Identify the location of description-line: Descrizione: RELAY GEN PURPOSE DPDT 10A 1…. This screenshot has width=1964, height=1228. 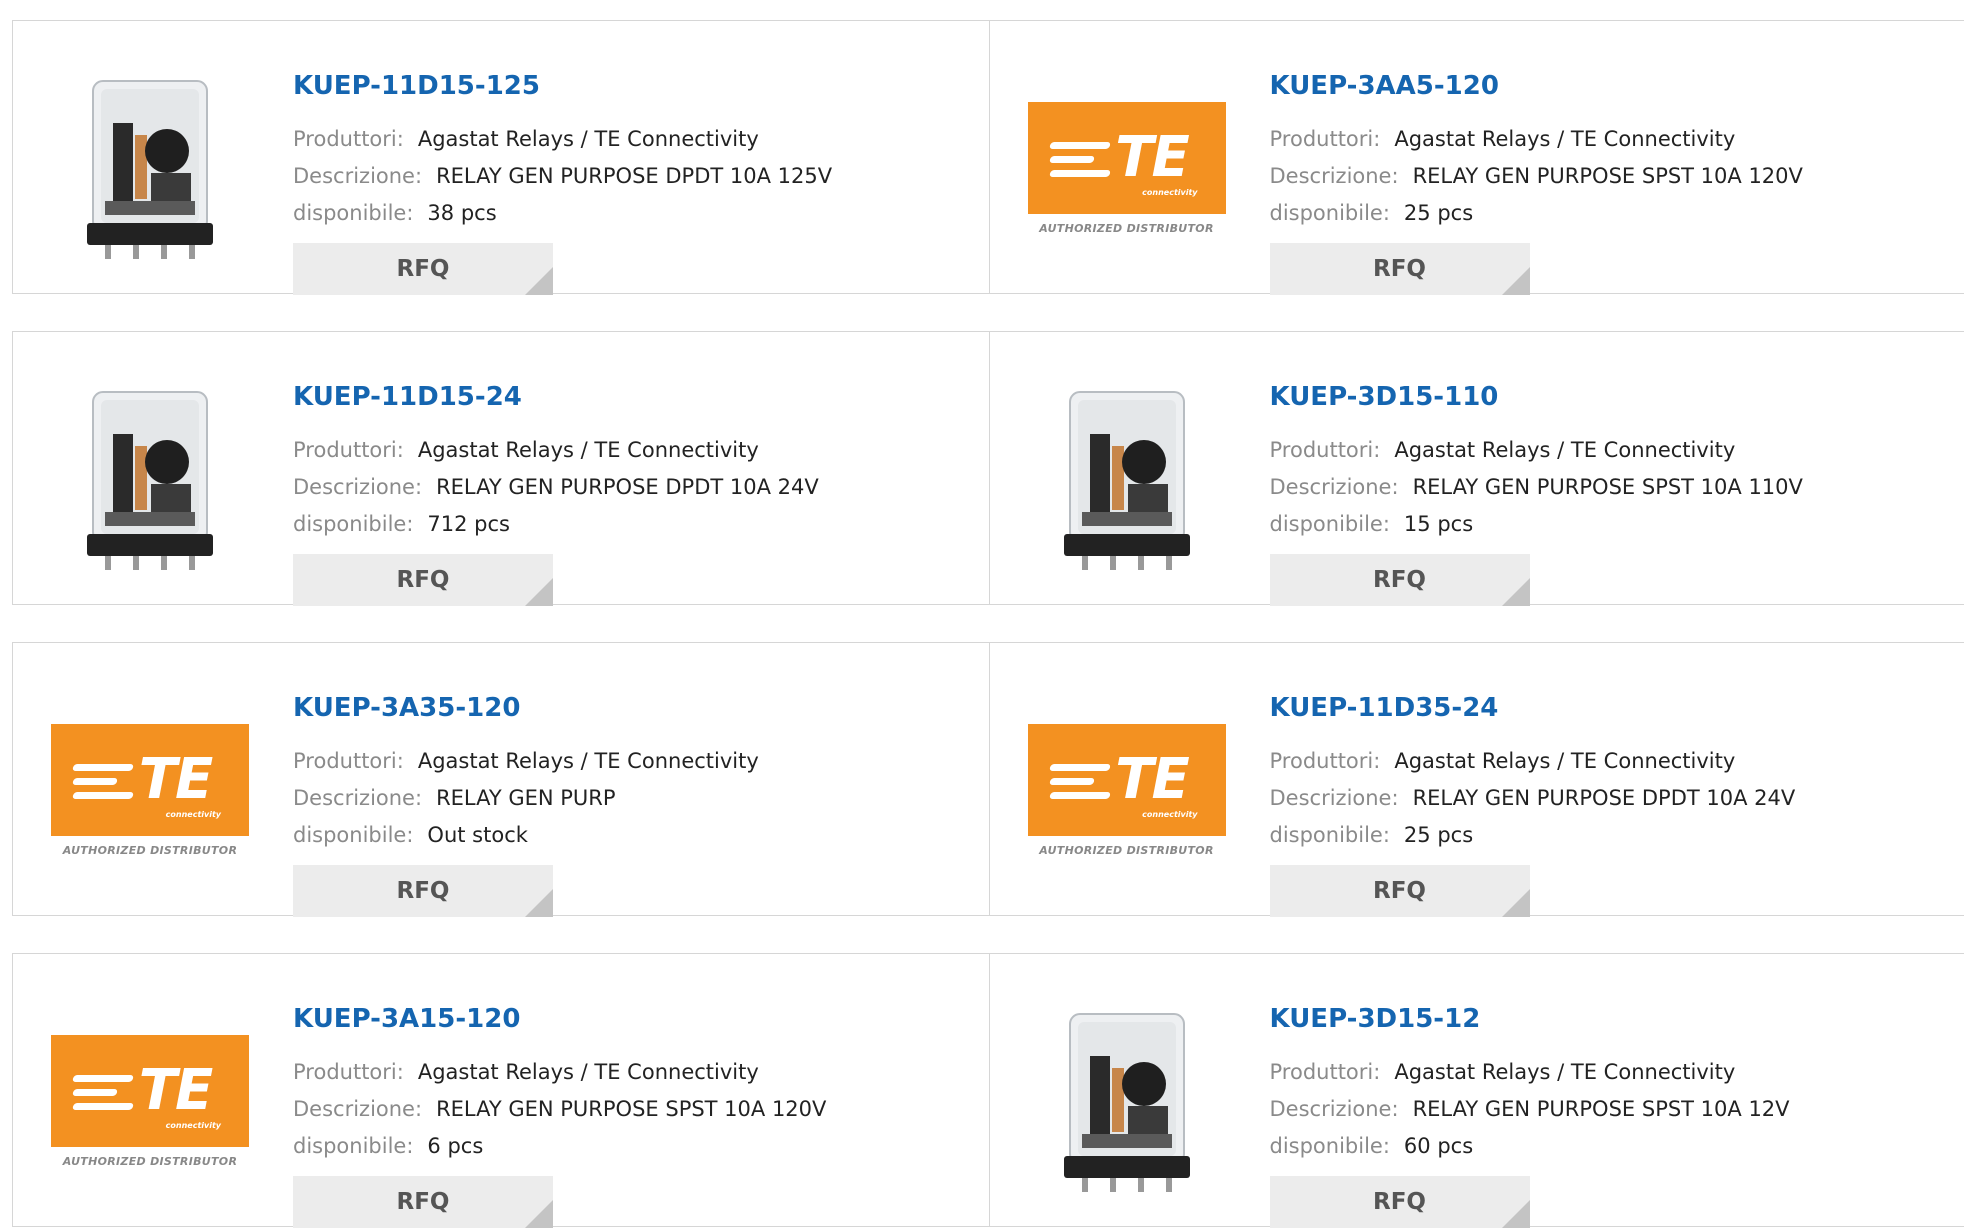
(562, 176).